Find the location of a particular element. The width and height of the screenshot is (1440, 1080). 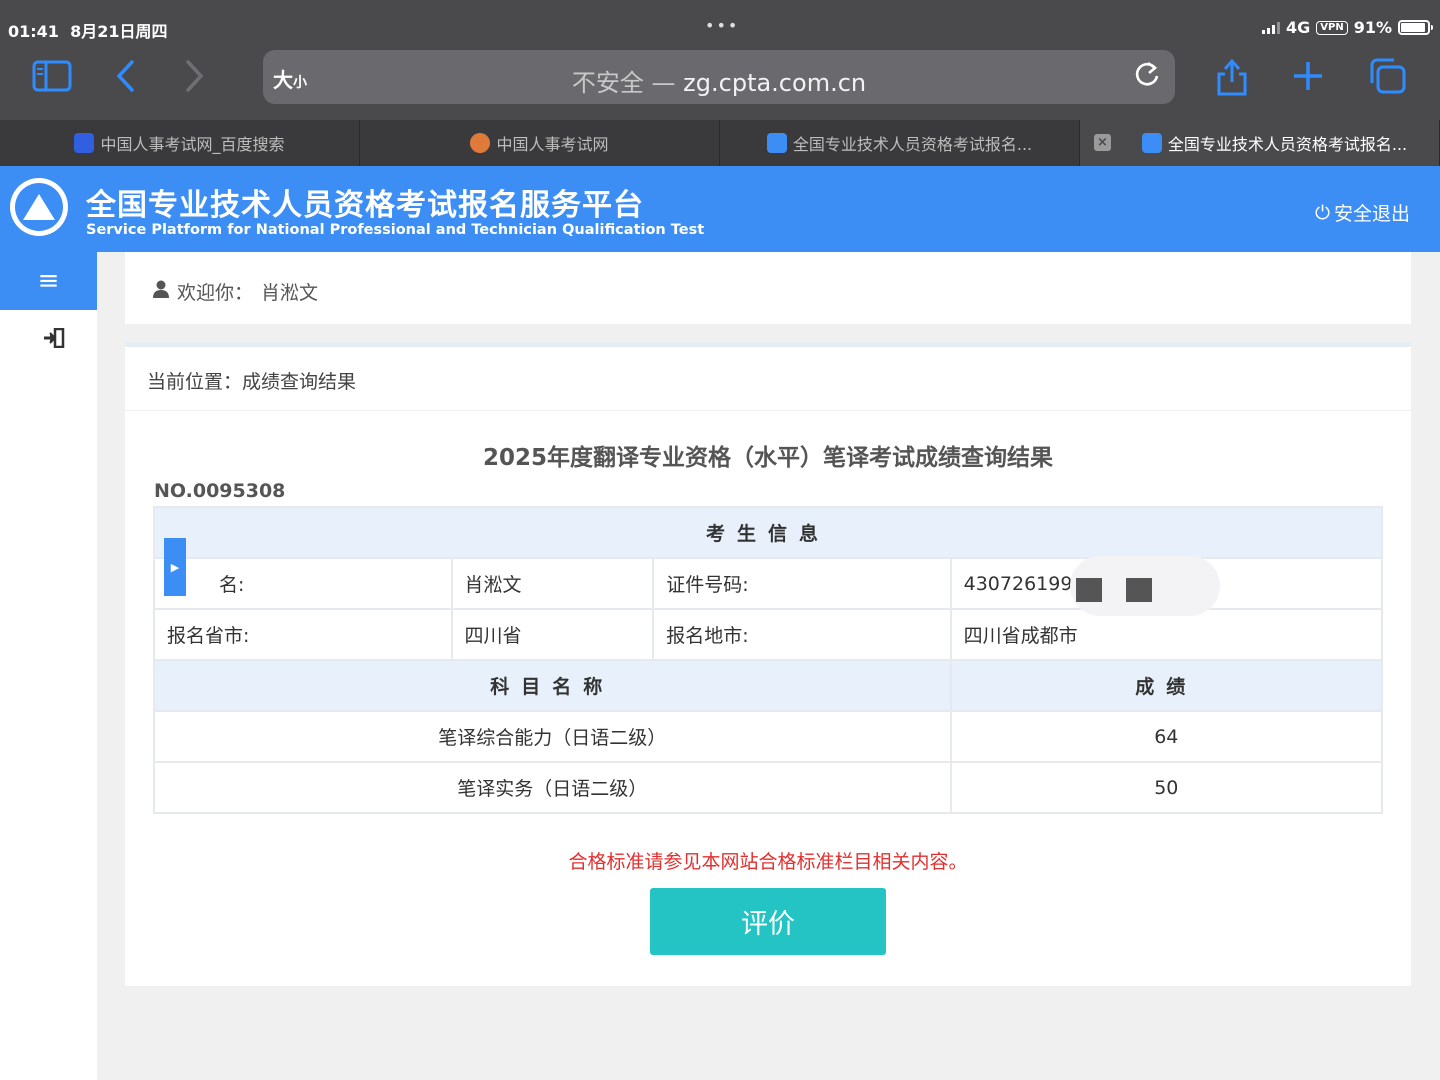

sidebar-toggle-icon is located at coordinates (52, 76).